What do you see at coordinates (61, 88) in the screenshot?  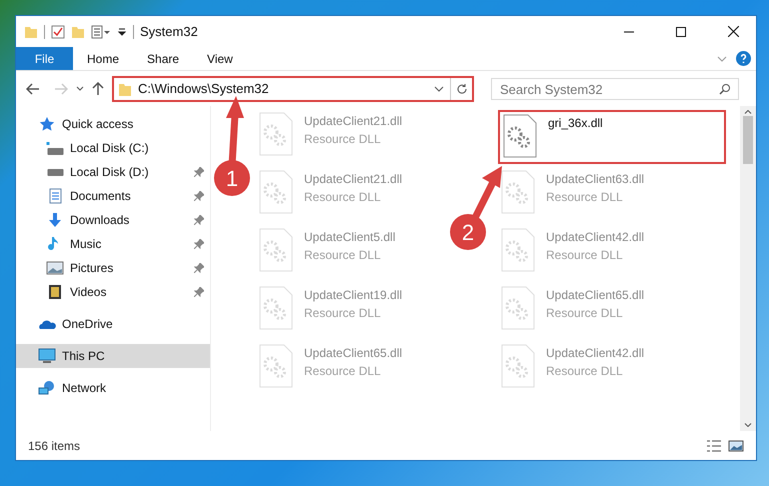 I see `forward-arrow-icon` at bounding box center [61, 88].